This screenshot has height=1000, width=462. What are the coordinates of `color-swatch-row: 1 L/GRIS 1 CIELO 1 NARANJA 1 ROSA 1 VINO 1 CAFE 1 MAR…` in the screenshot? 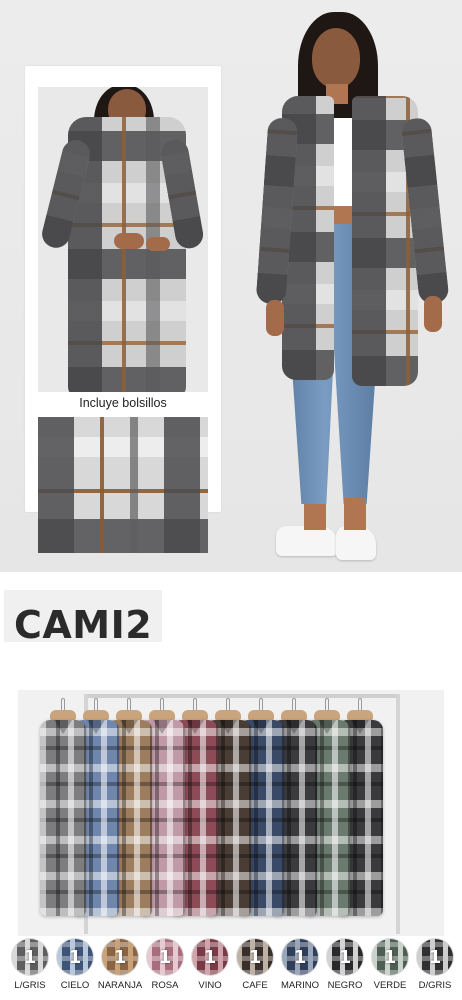 It's located at (233, 966).